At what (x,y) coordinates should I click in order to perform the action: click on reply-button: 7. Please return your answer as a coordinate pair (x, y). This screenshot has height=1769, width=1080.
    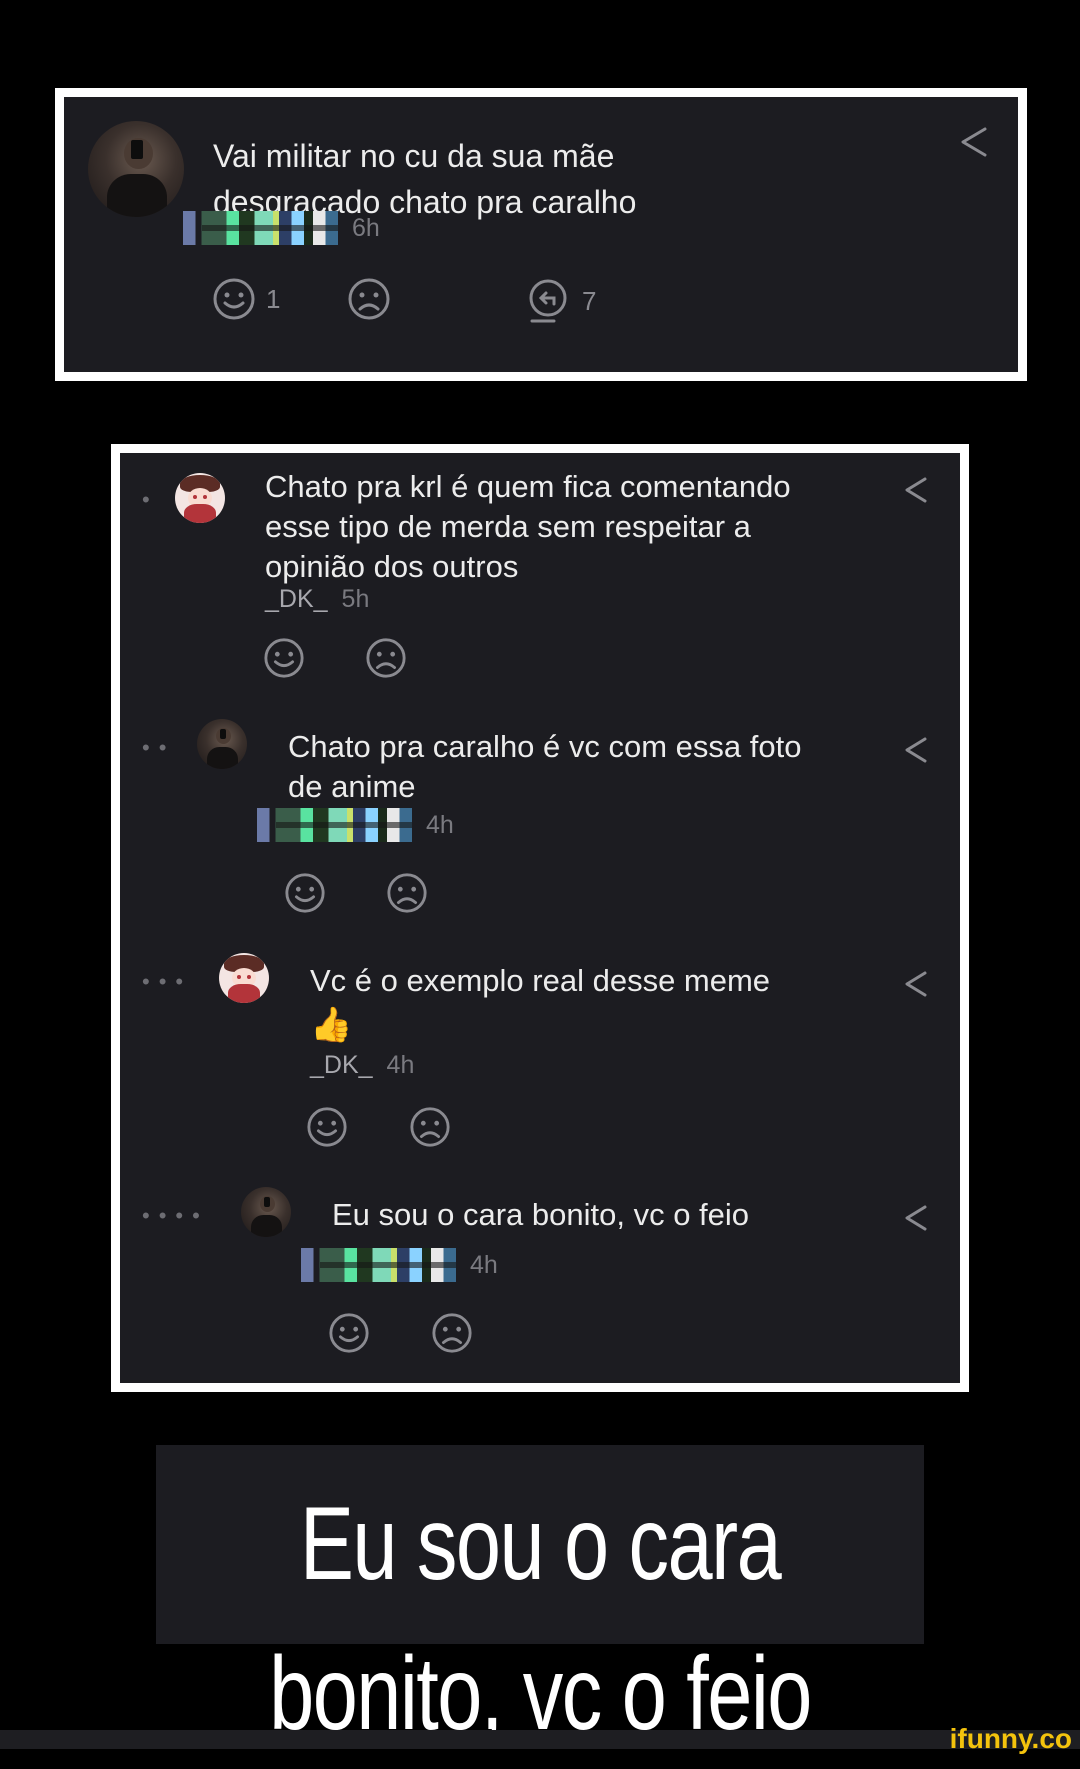
    Looking at the image, I should click on (560, 301).